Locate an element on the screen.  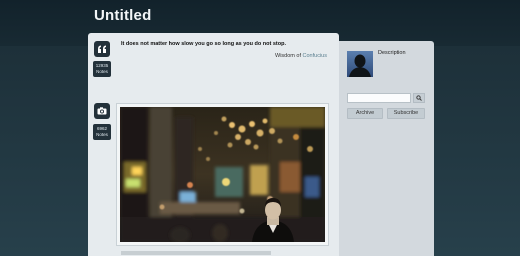
search-button is located at coordinates (419, 98).